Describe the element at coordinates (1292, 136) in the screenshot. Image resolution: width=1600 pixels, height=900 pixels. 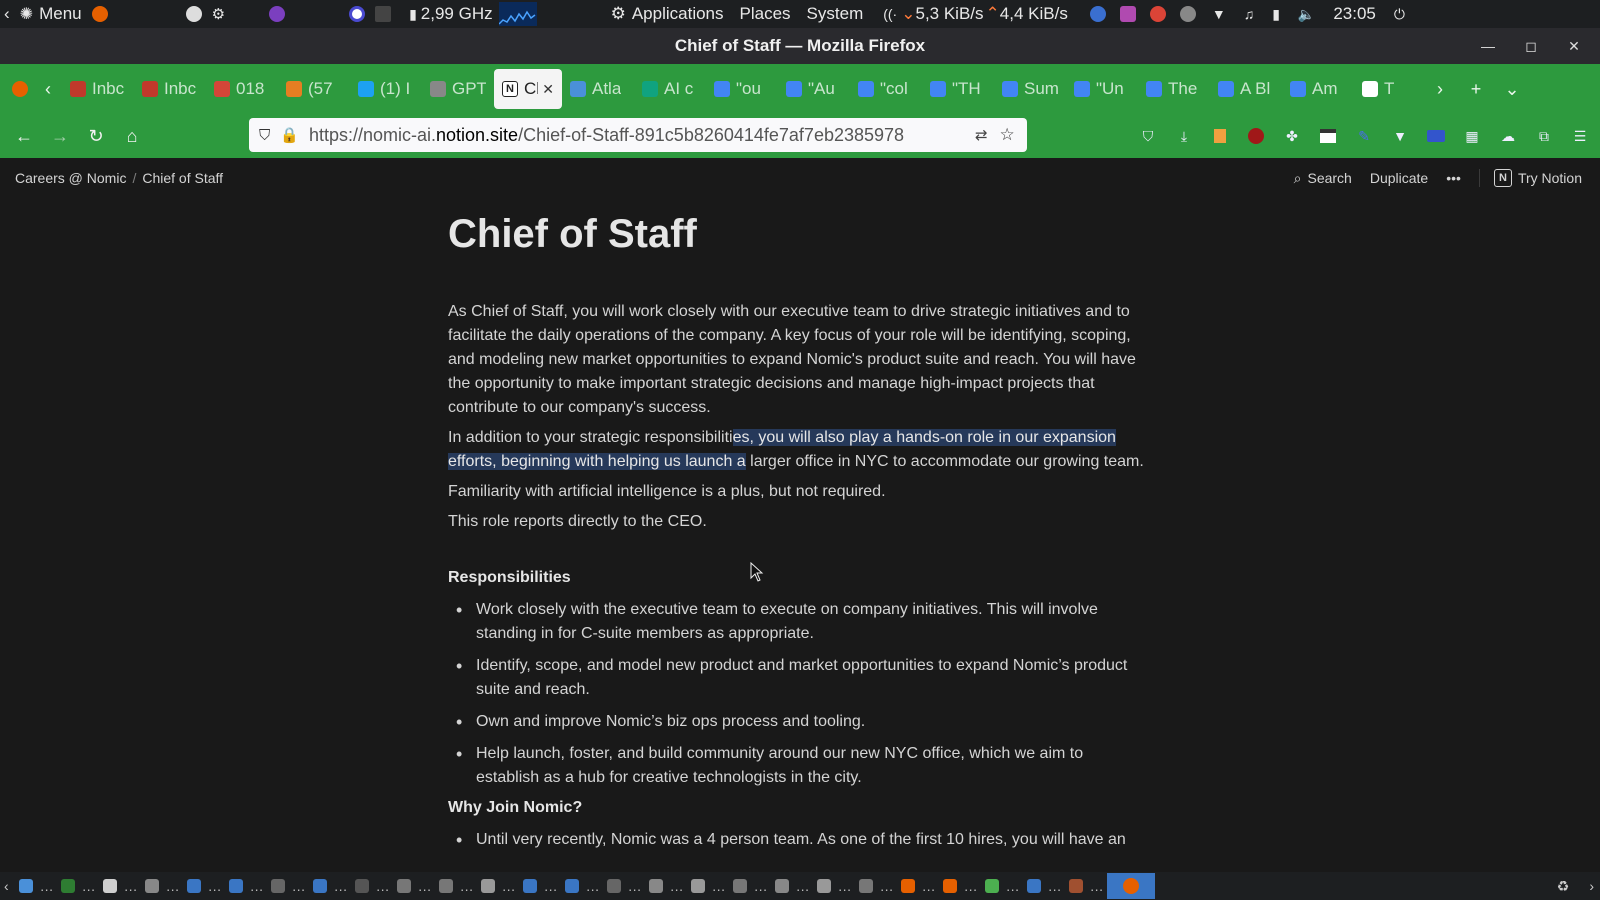
I see `extension-puzzle-grey-icon: ✤` at that location.